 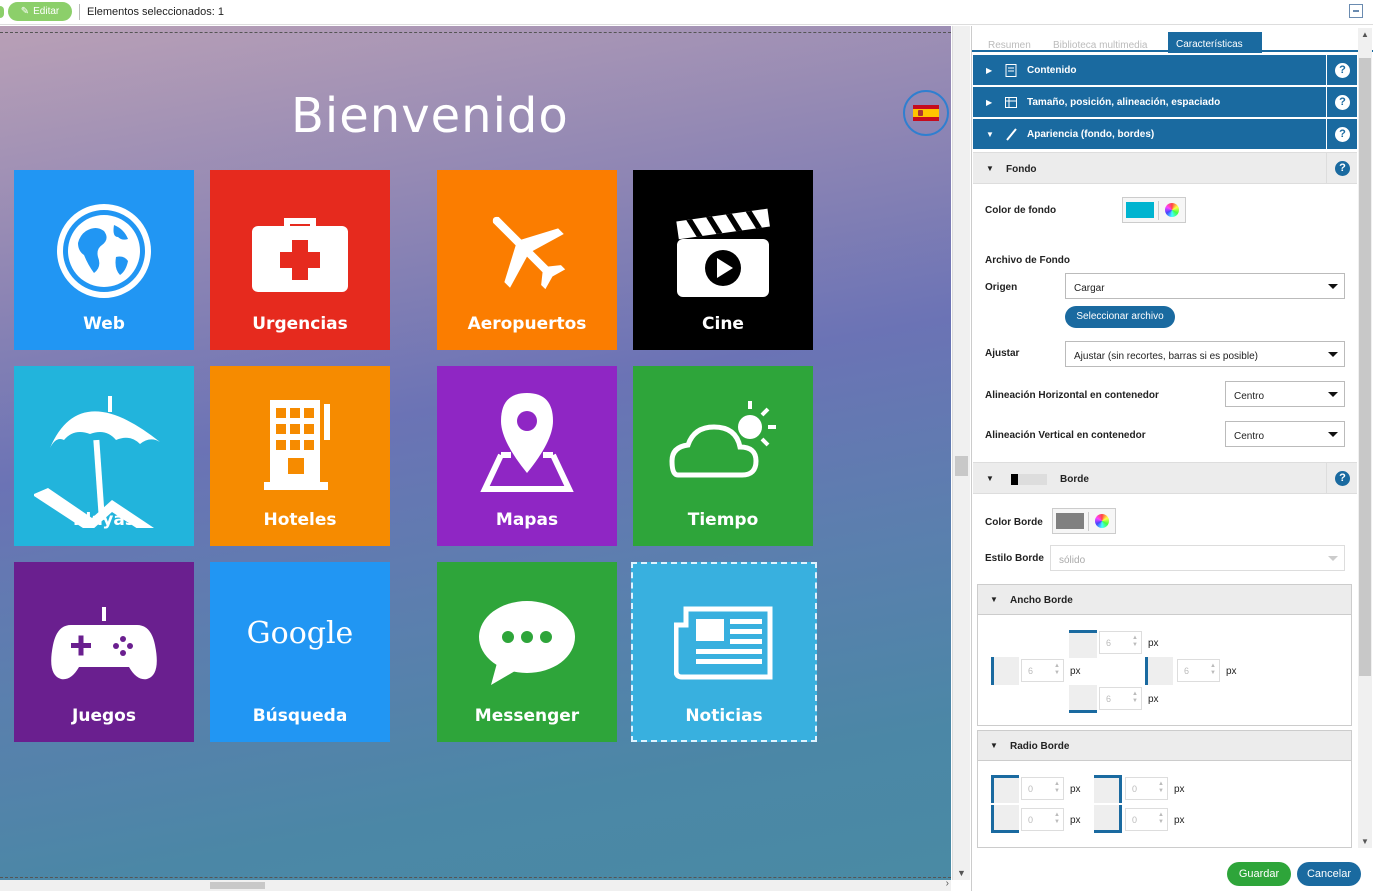 What do you see at coordinates (1165, 70) in the screenshot?
I see `section-contenido: ▶ Contenido ?` at bounding box center [1165, 70].